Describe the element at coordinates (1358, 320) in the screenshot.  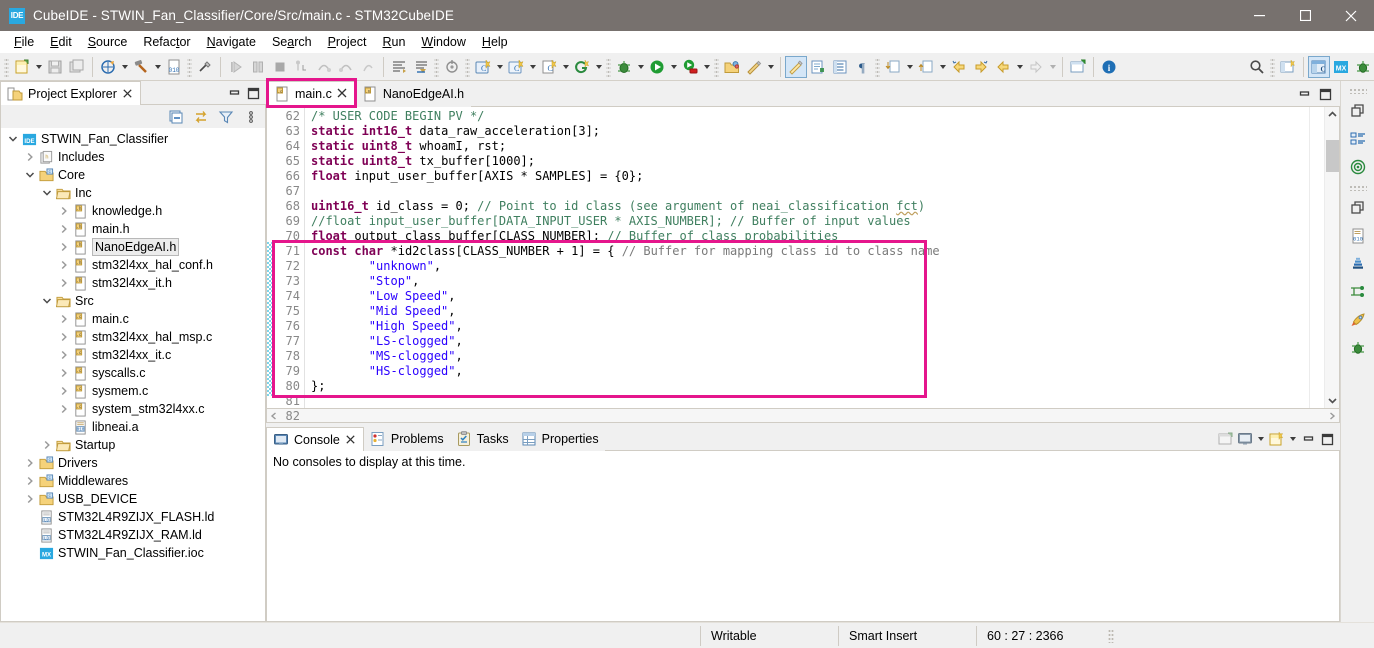
I see `launch-icon` at that location.